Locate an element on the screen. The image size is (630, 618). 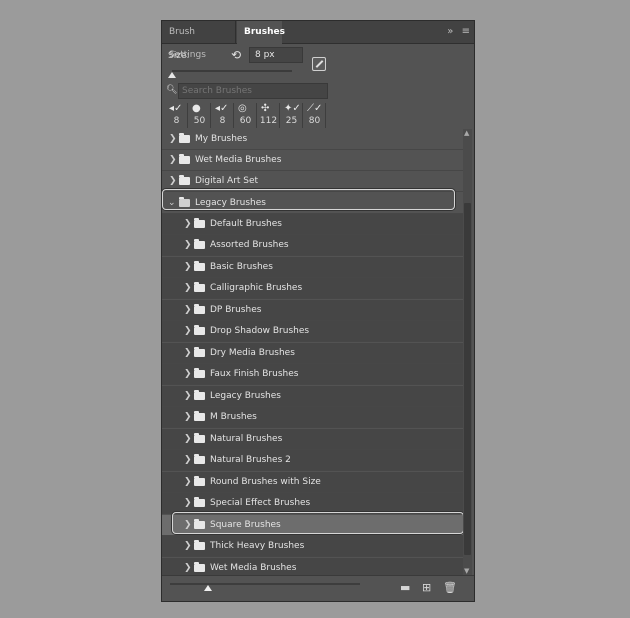
brush-subgroup-row: ❯ Basic Brushes is located at coordinates (313, 267).